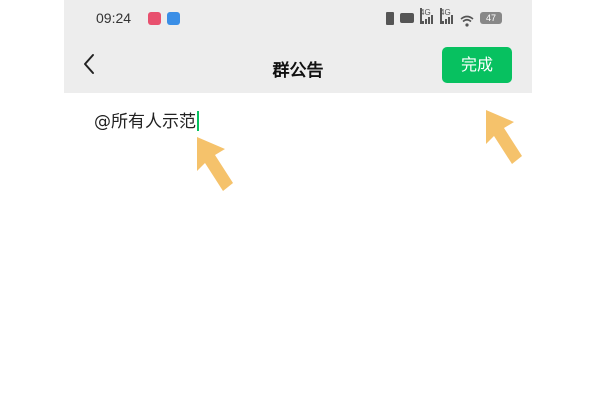 The image size is (607, 405). Describe the element at coordinates (467, 19) in the screenshot. I see `wifi-icon` at that location.